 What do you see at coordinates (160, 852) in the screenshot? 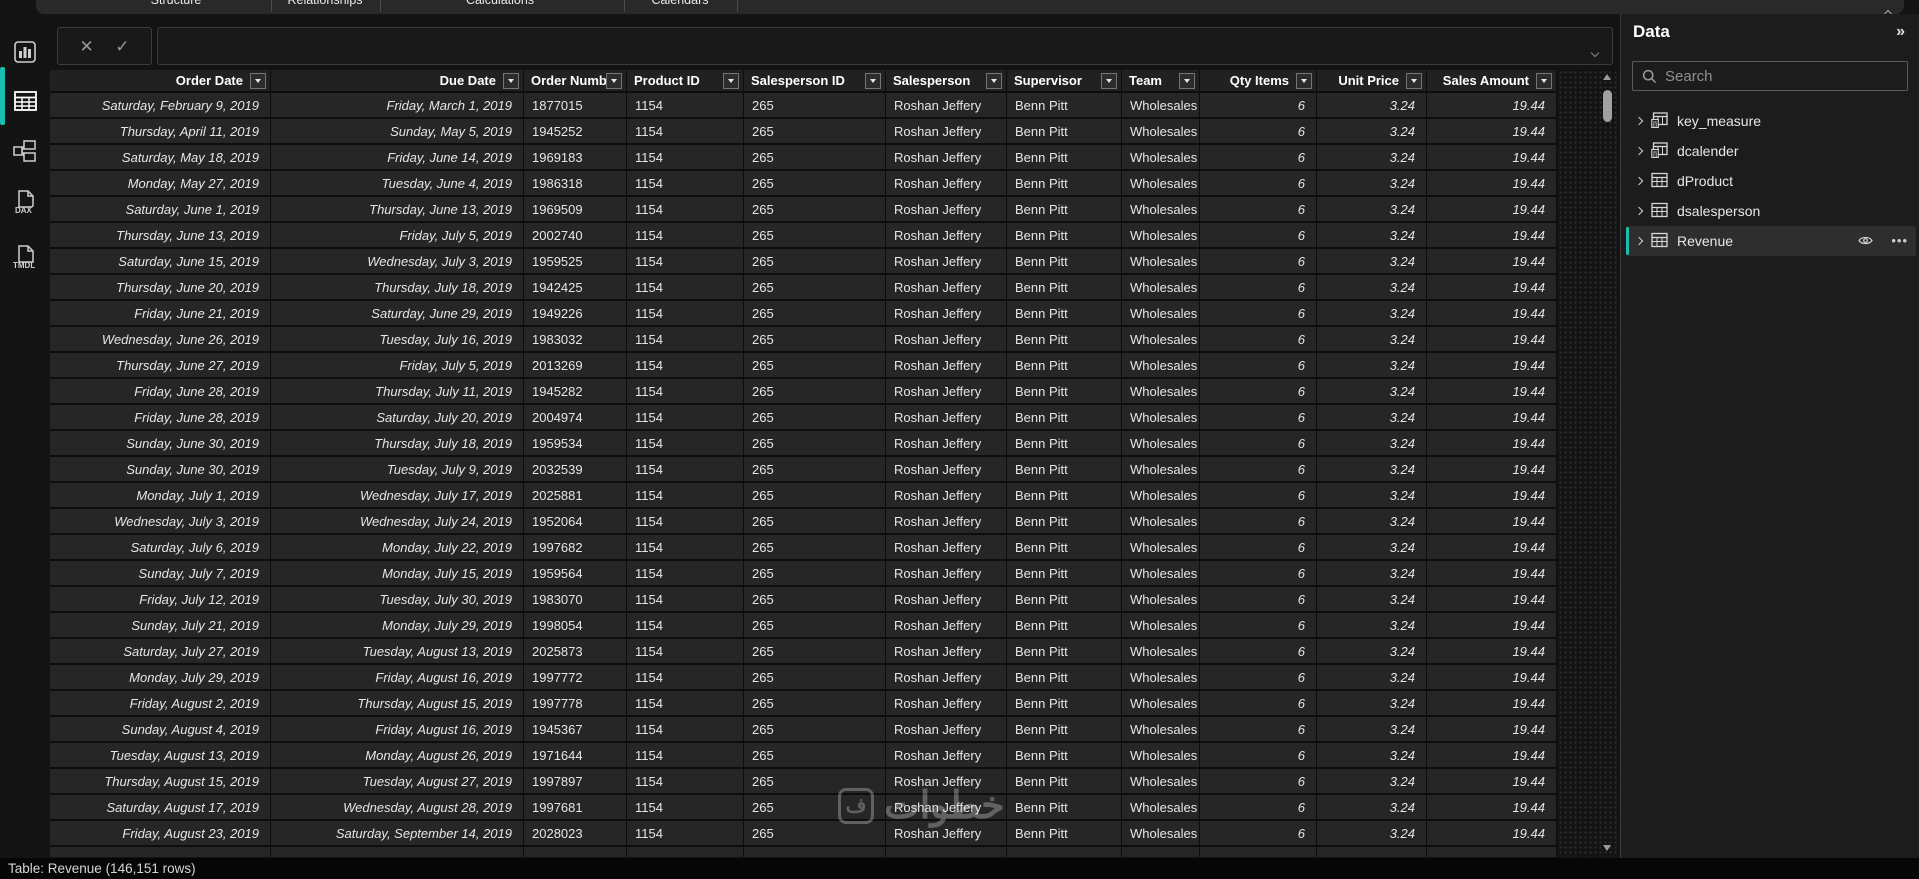
I see `cell-order_date` at bounding box center [160, 852].